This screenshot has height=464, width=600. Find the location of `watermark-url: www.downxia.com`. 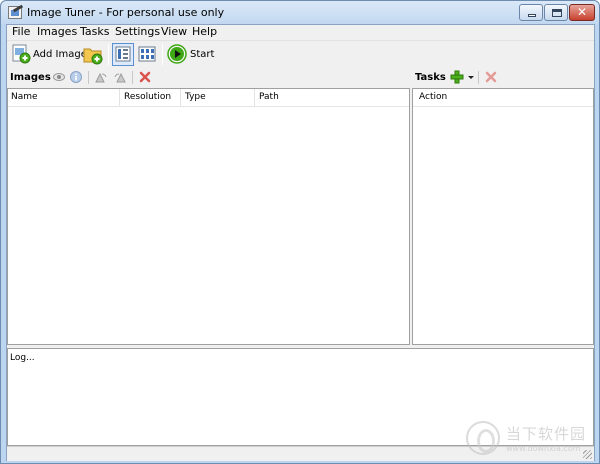

watermark-url: www.downxia.com is located at coordinates (543, 448).